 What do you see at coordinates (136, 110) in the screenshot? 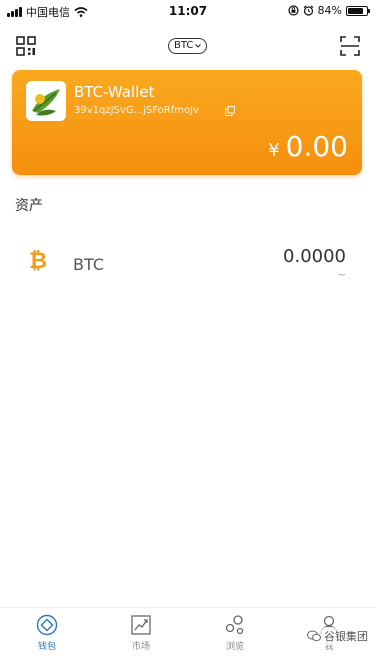
I see `wallet-address: 39v1qzJSvG...jSFoRfmoJv` at bounding box center [136, 110].